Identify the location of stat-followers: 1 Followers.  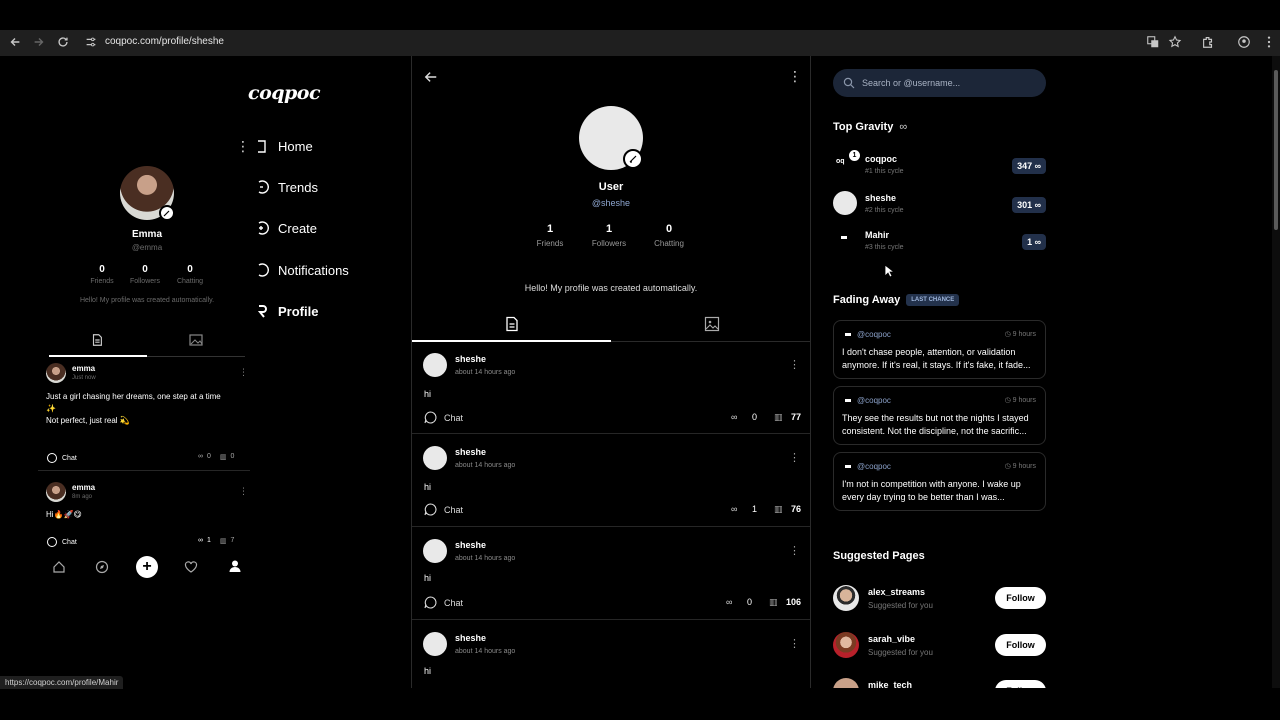
(609, 235).